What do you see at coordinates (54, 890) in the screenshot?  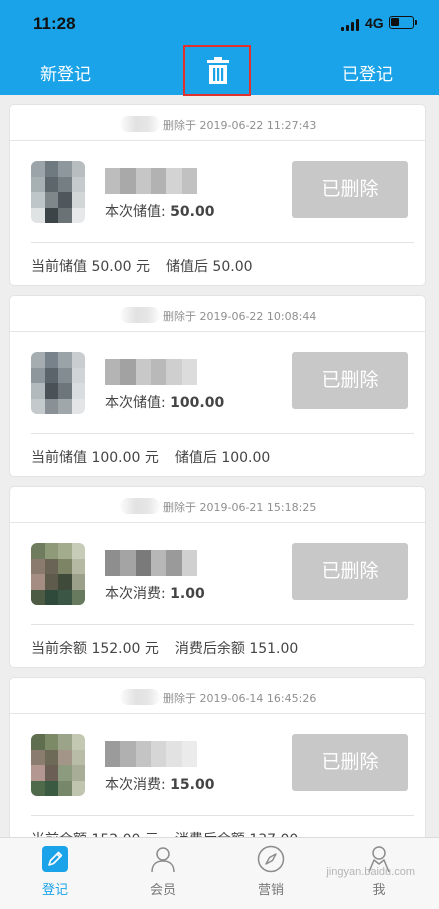 I see `tab-label: 登记` at bounding box center [54, 890].